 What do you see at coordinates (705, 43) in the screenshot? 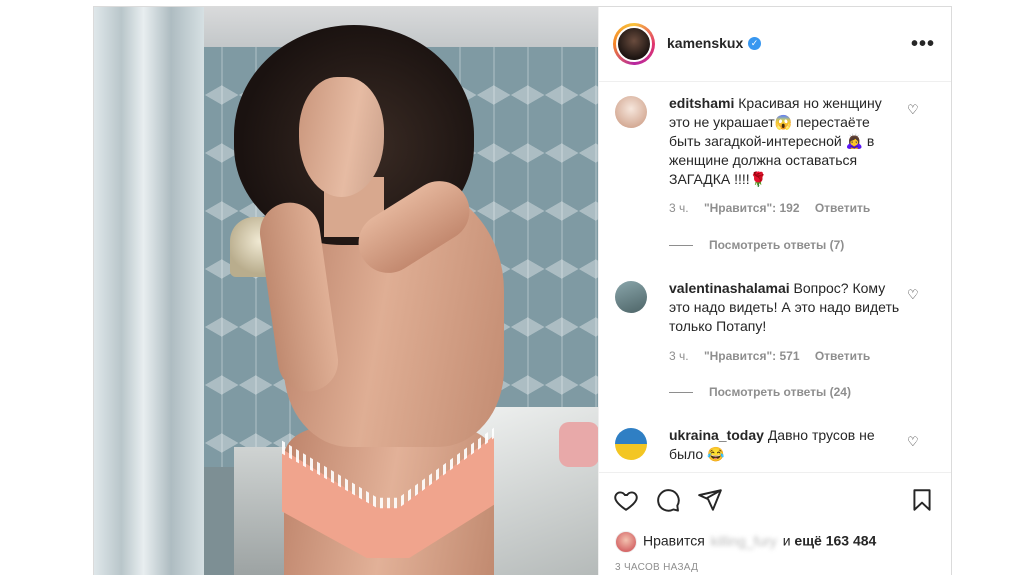
I see `author-username: kamenskux` at bounding box center [705, 43].